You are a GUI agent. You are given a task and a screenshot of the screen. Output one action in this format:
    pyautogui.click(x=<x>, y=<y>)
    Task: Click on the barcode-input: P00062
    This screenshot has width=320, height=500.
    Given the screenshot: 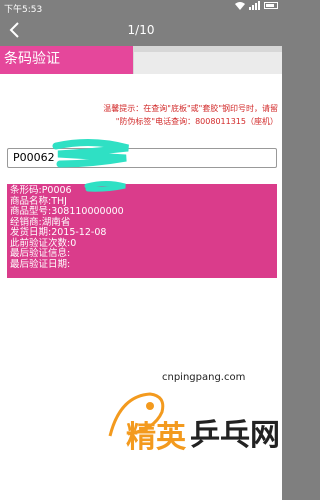 What is the action you would take?
    pyautogui.click(x=142, y=158)
    